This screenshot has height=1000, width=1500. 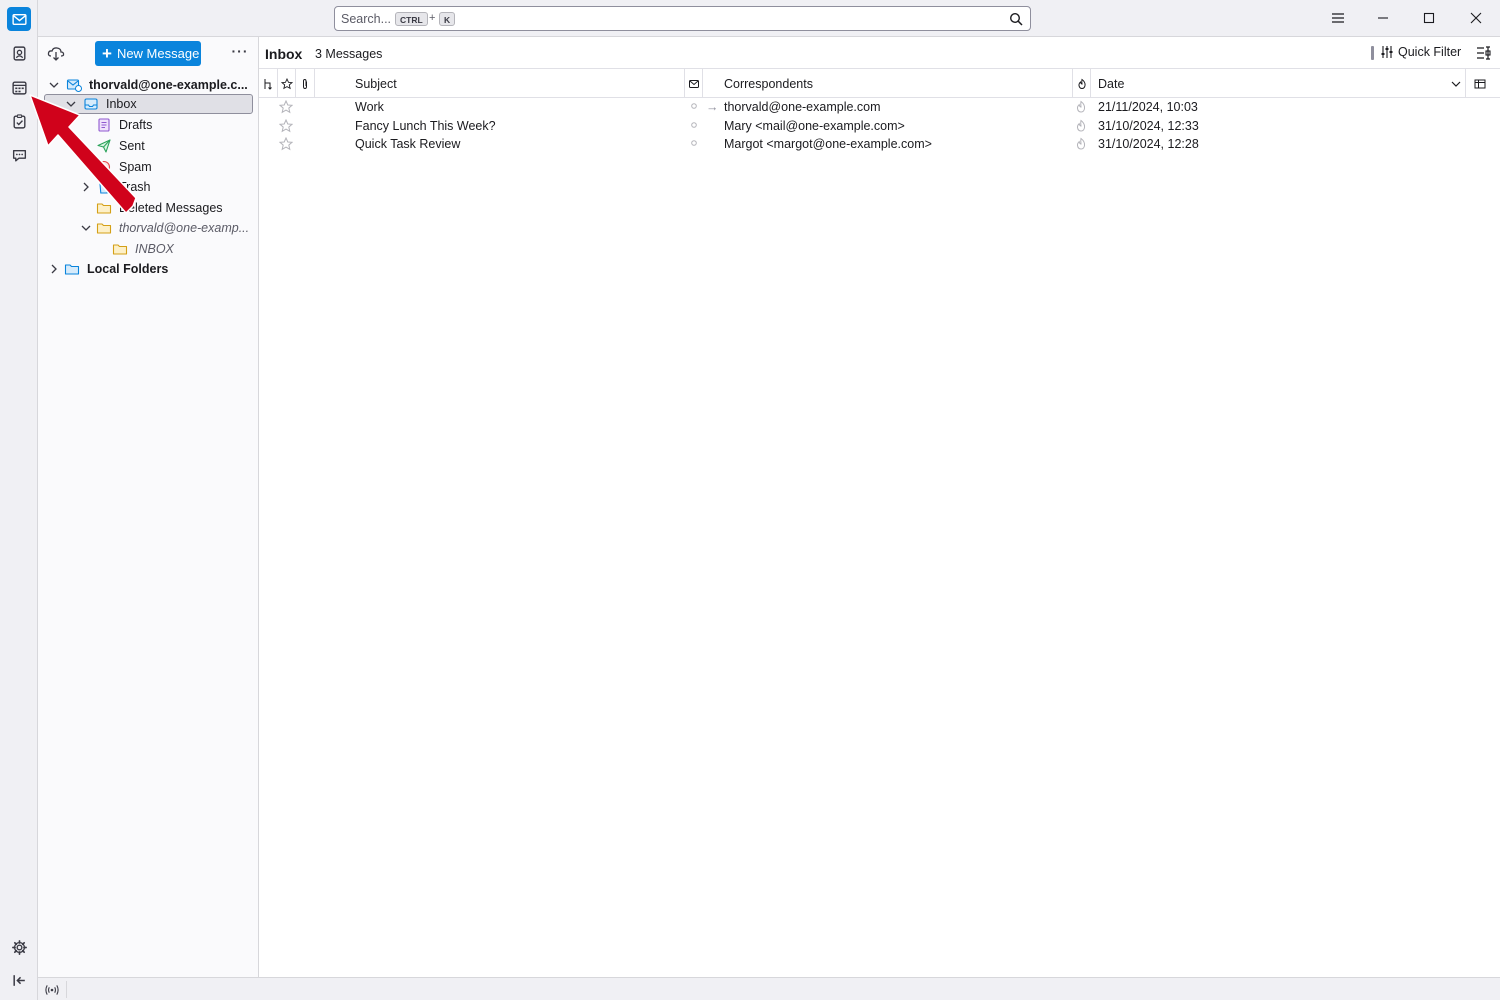 What do you see at coordinates (694, 83) in the screenshot?
I see `read-status-column-header` at bounding box center [694, 83].